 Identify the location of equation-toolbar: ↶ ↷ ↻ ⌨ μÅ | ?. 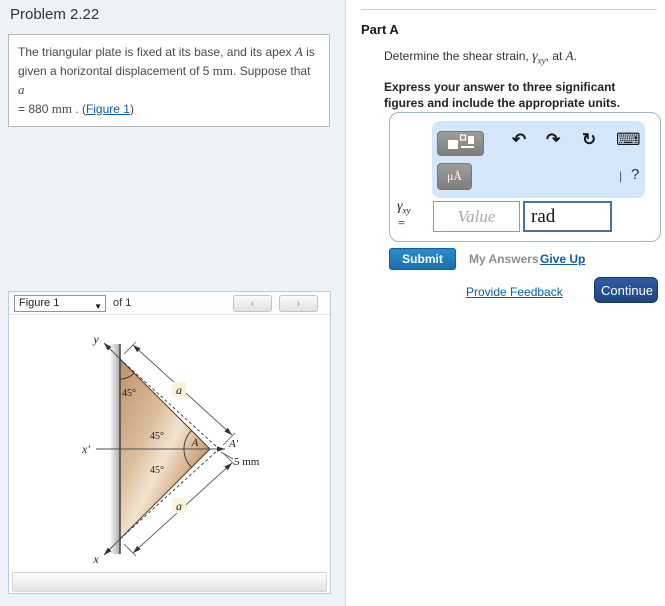
(538, 159).